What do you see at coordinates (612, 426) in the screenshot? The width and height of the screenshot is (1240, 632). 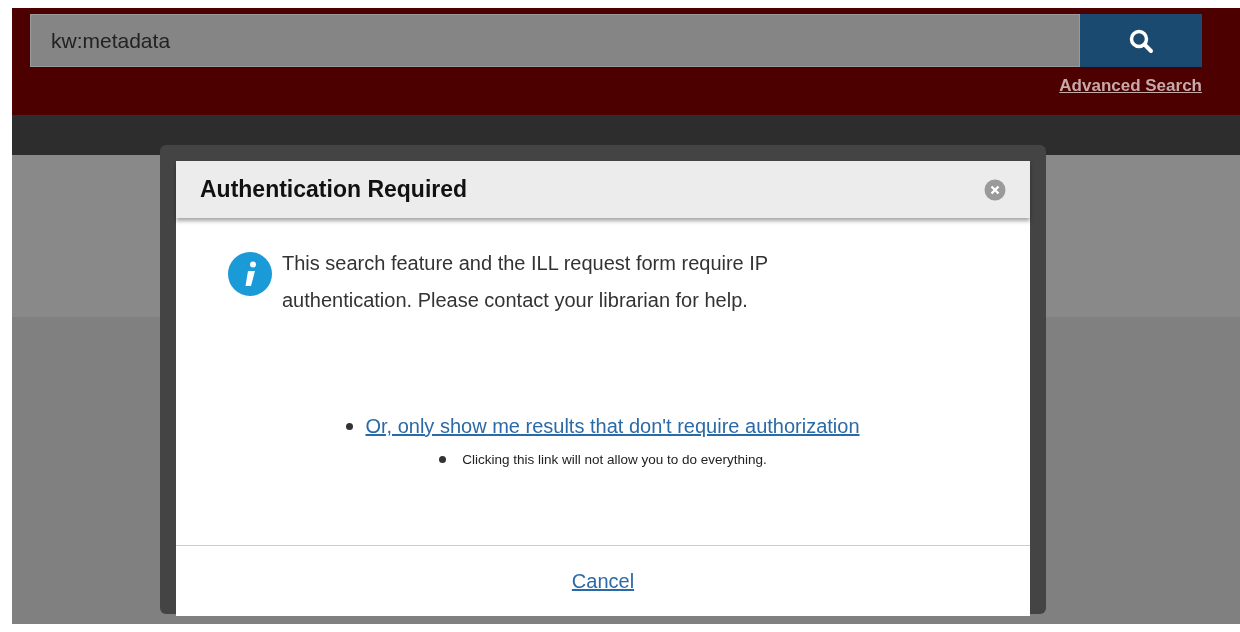 I see `results-link: Or, only show me results that don't require authorization` at bounding box center [612, 426].